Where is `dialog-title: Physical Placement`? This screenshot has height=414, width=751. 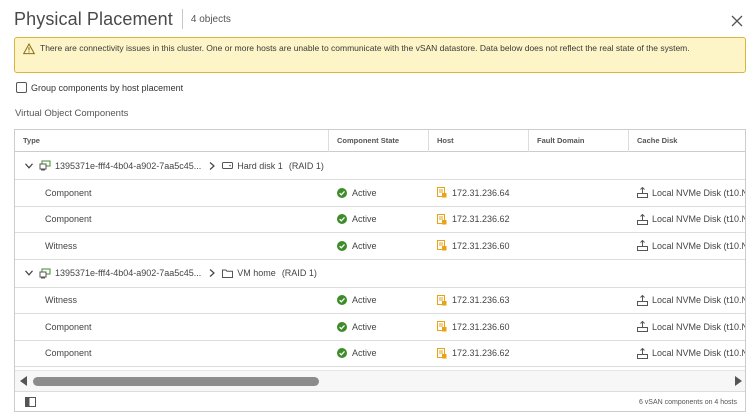 dialog-title: Physical Placement is located at coordinates (93, 18).